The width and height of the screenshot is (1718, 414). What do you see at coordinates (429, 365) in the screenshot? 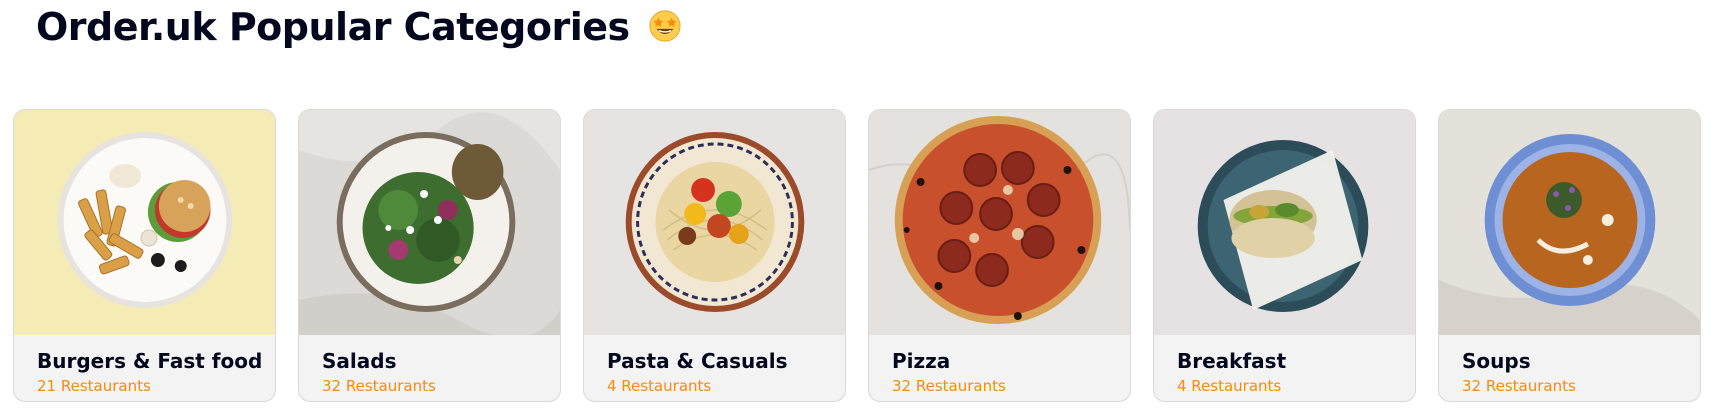
I see `category-info: Salads 32 Restaurants` at bounding box center [429, 365].